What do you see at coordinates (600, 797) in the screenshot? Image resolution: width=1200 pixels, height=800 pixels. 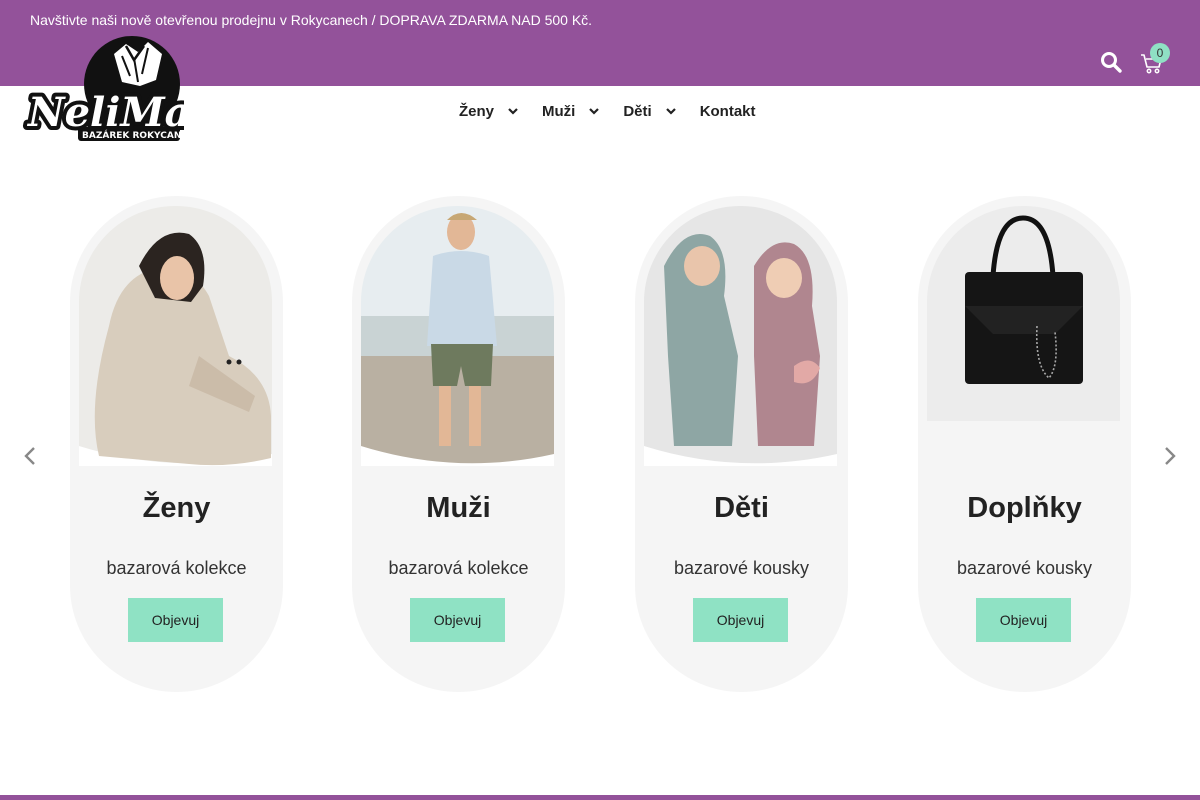 I see `footer-divider` at bounding box center [600, 797].